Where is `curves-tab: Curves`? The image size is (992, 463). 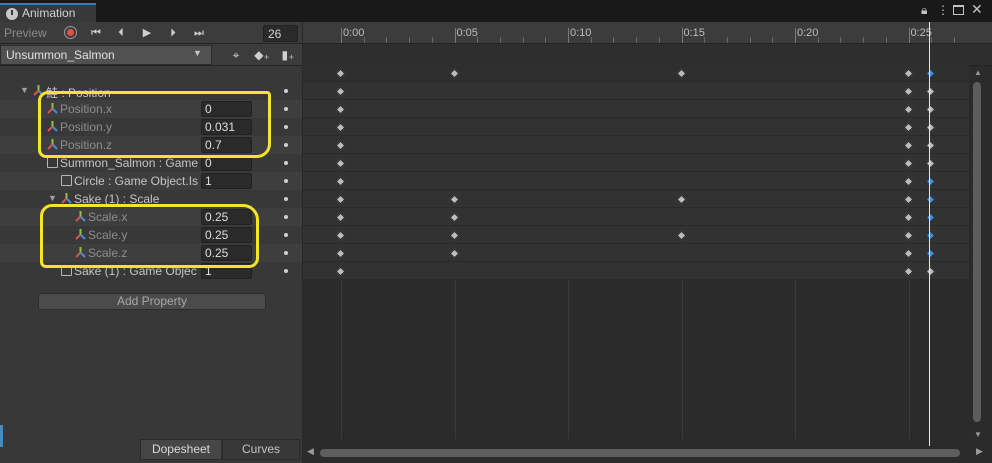 curves-tab: Curves is located at coordinates (261, 449).